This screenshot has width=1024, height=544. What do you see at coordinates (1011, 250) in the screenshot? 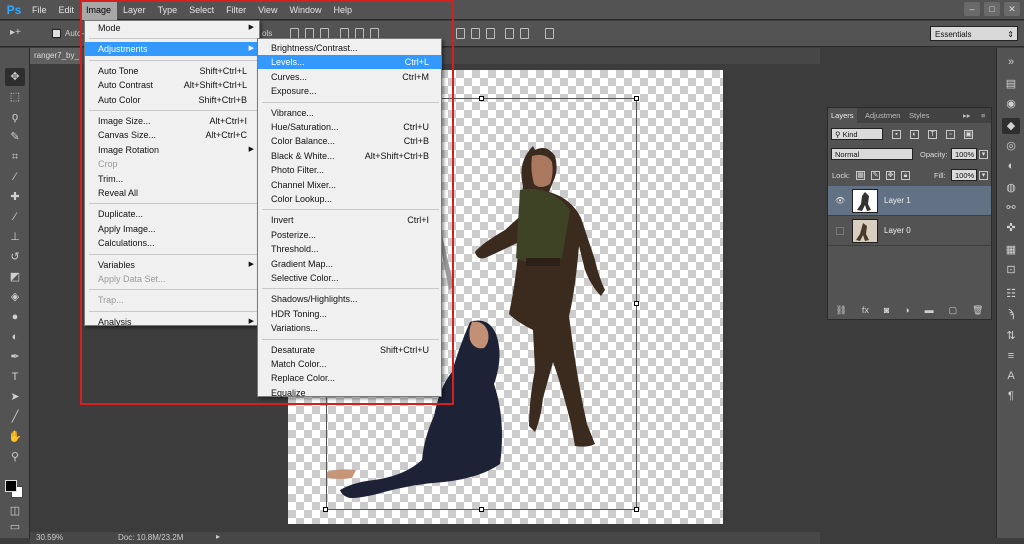
I see `adjustments-panel-icon: ▦` at bounding box center [1011, 250].